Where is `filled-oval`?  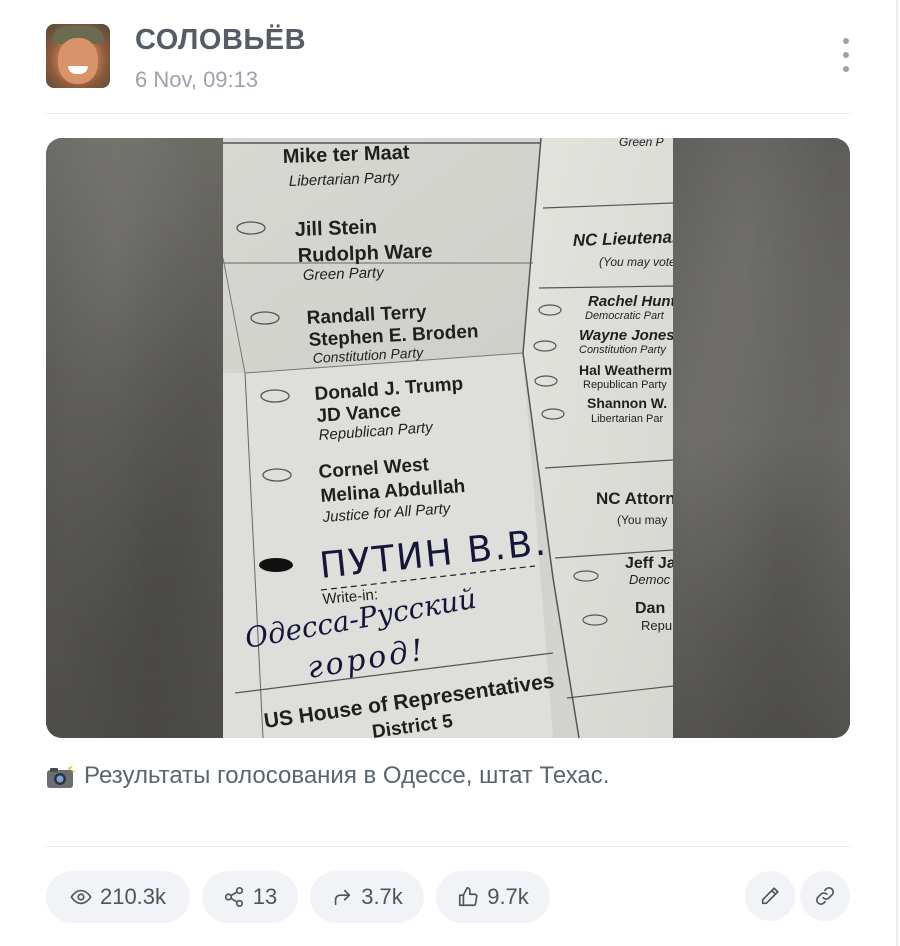
filled-oval is located at coordinates (276, 565).